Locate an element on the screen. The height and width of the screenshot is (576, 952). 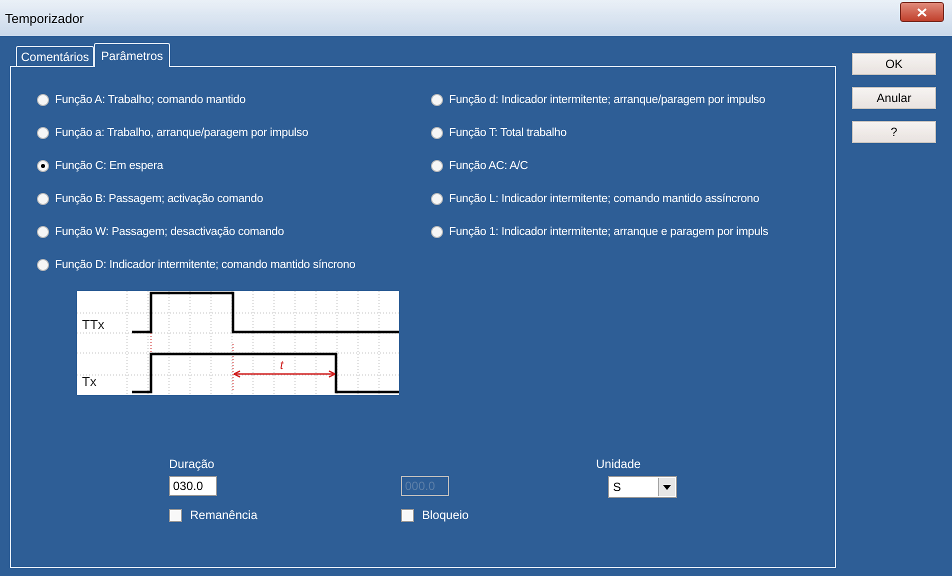
window-title: Temporizador is located at coordinates (44, 18).